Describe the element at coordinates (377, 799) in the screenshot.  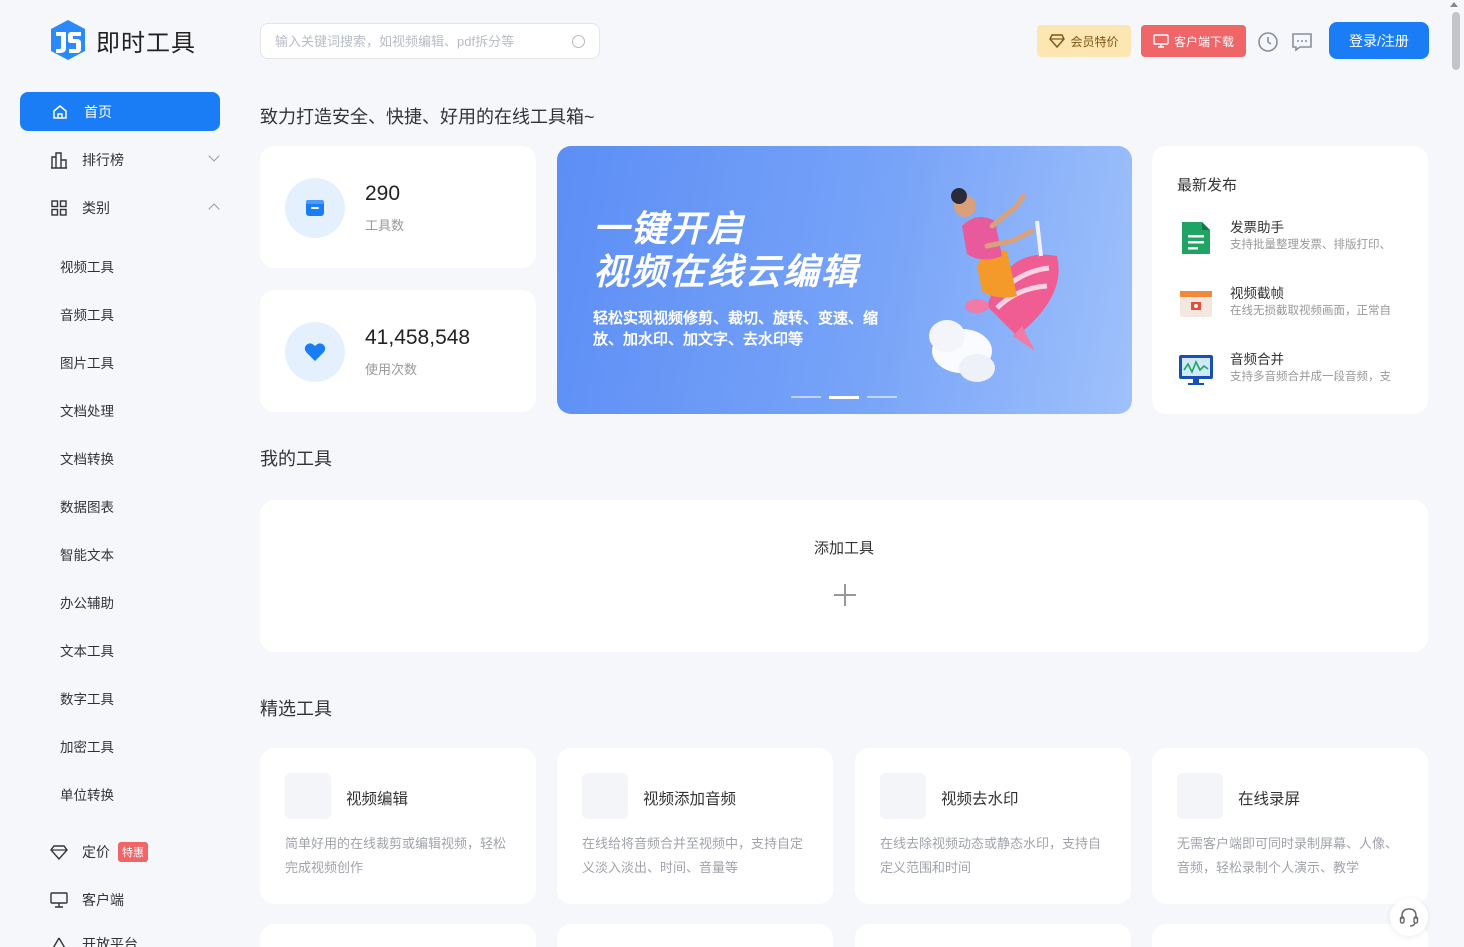
I see `tool-name: 视频编辑` at that location.